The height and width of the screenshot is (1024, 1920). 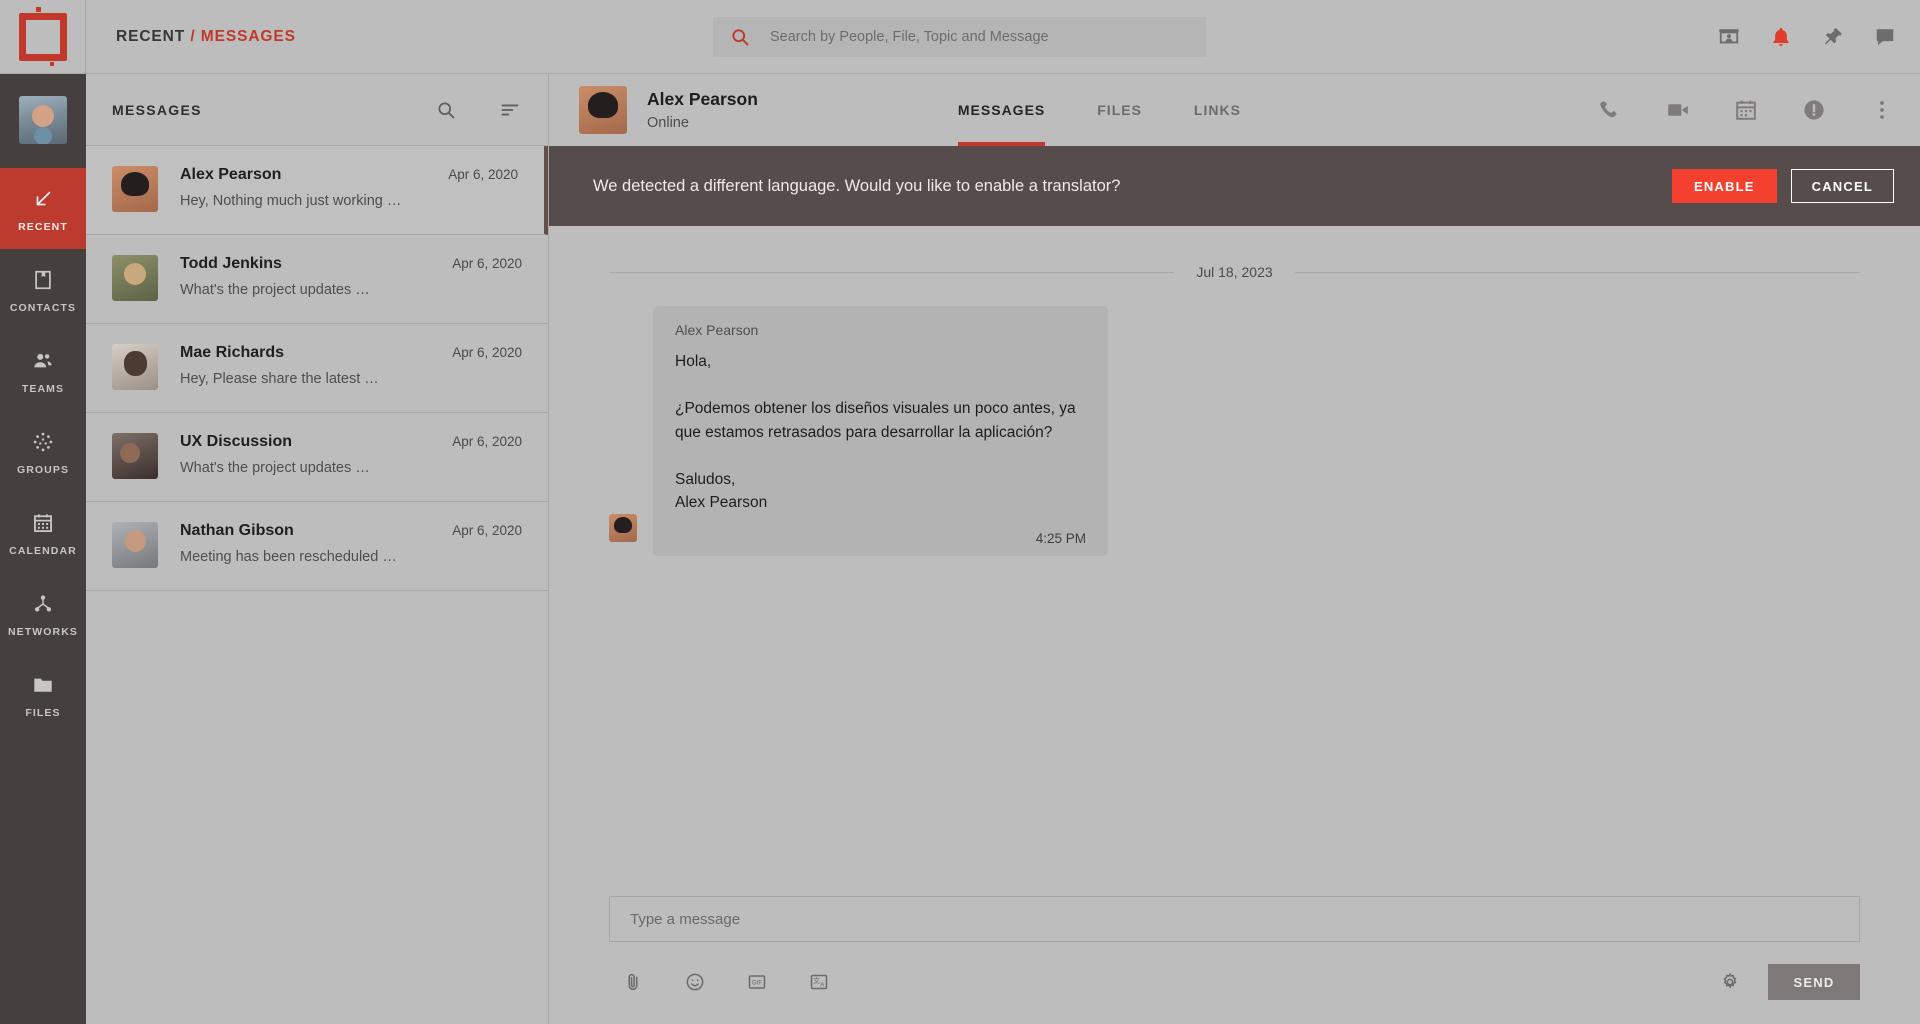 What do you see at coordinates (1678, 110) in the screenshot?
I see `video-camera-icon` at bounding box center [1678, 110].